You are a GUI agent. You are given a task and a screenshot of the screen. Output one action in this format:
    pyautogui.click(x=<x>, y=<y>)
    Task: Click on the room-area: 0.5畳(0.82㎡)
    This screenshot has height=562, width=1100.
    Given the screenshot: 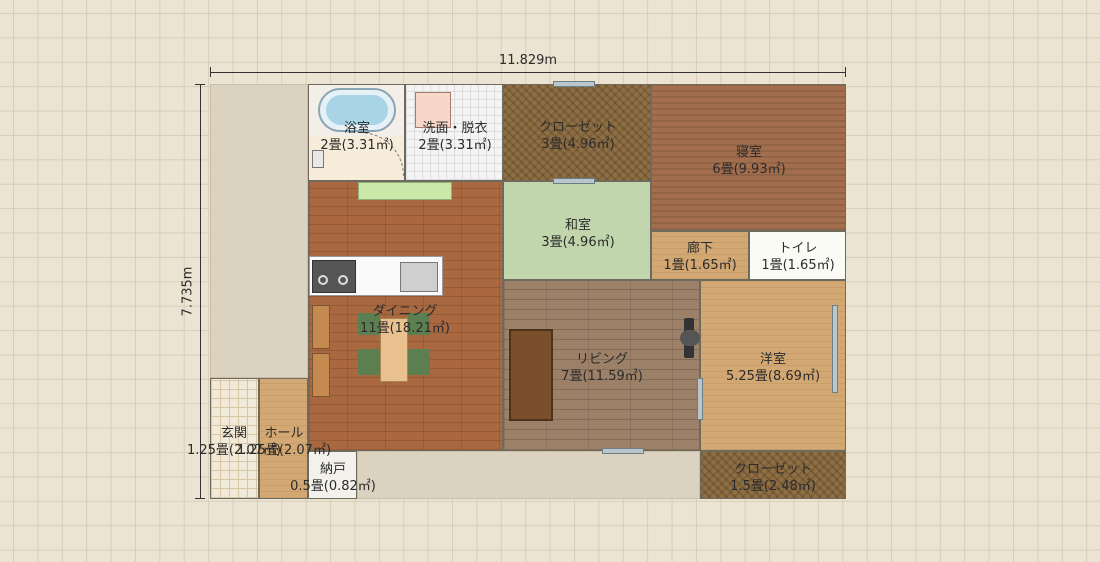 What is the action you would take?
    pyautogui.click(x=333, y=486)
    